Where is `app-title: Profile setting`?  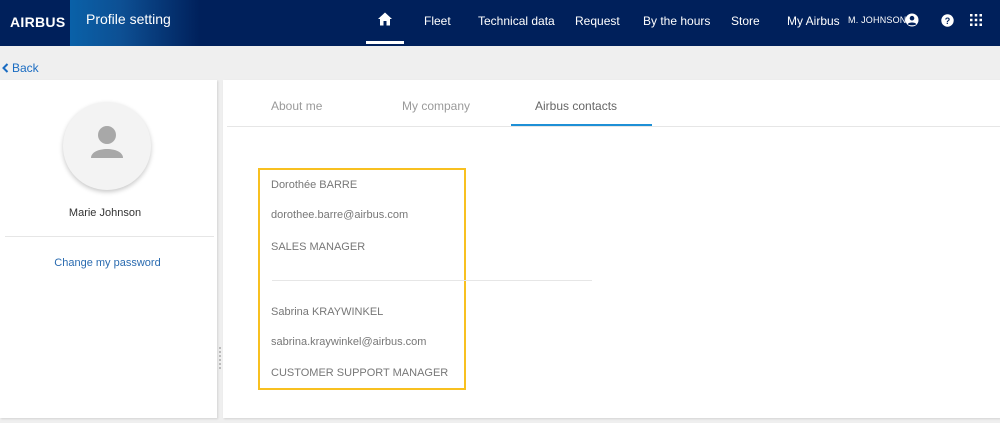 app-title: Profile setting is located at coordinates (128, 19).